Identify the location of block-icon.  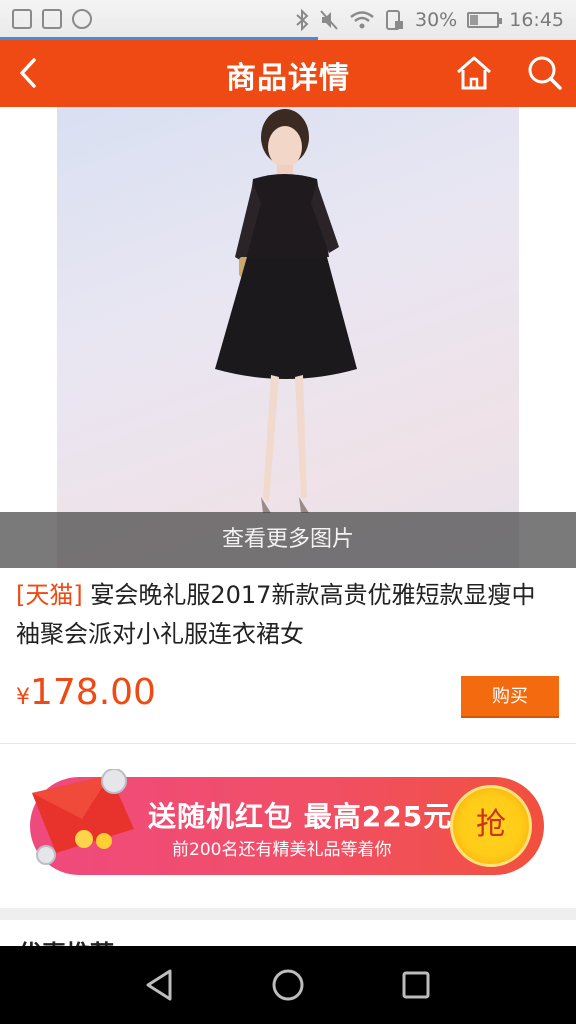
(82, 19).